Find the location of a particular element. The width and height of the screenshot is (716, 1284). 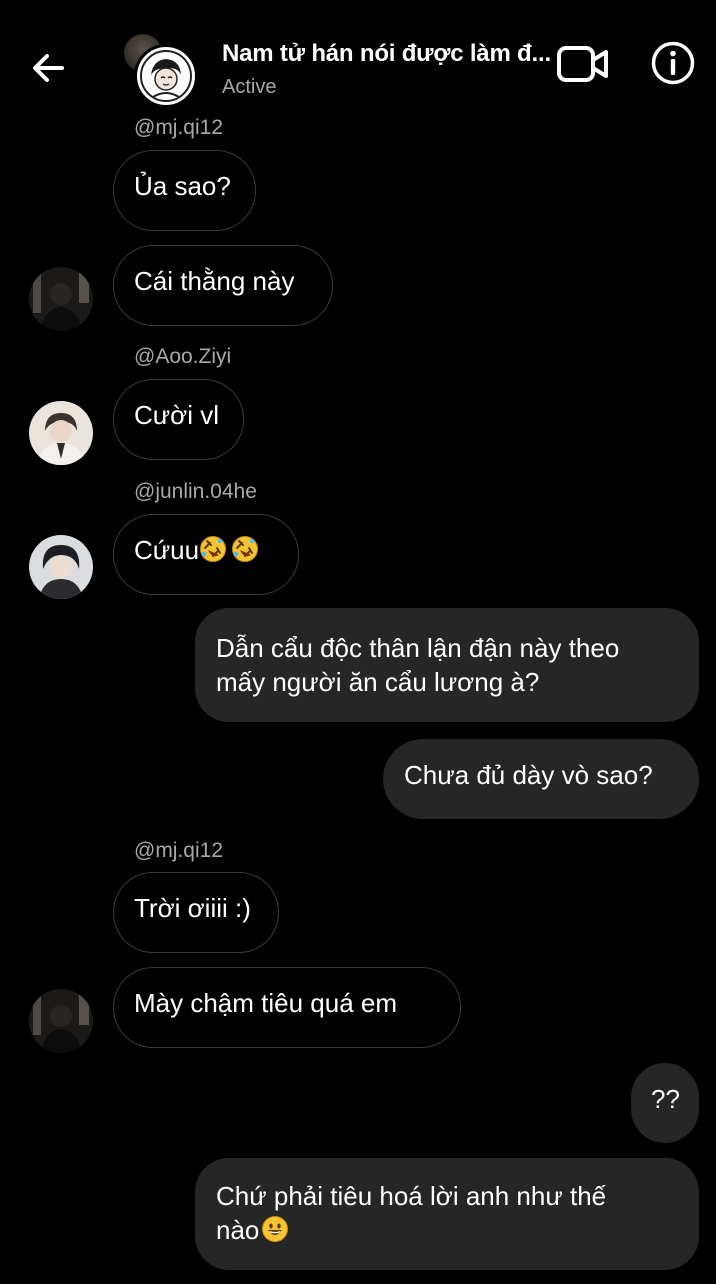

active-status: Active is located at coordinates (249, 87).